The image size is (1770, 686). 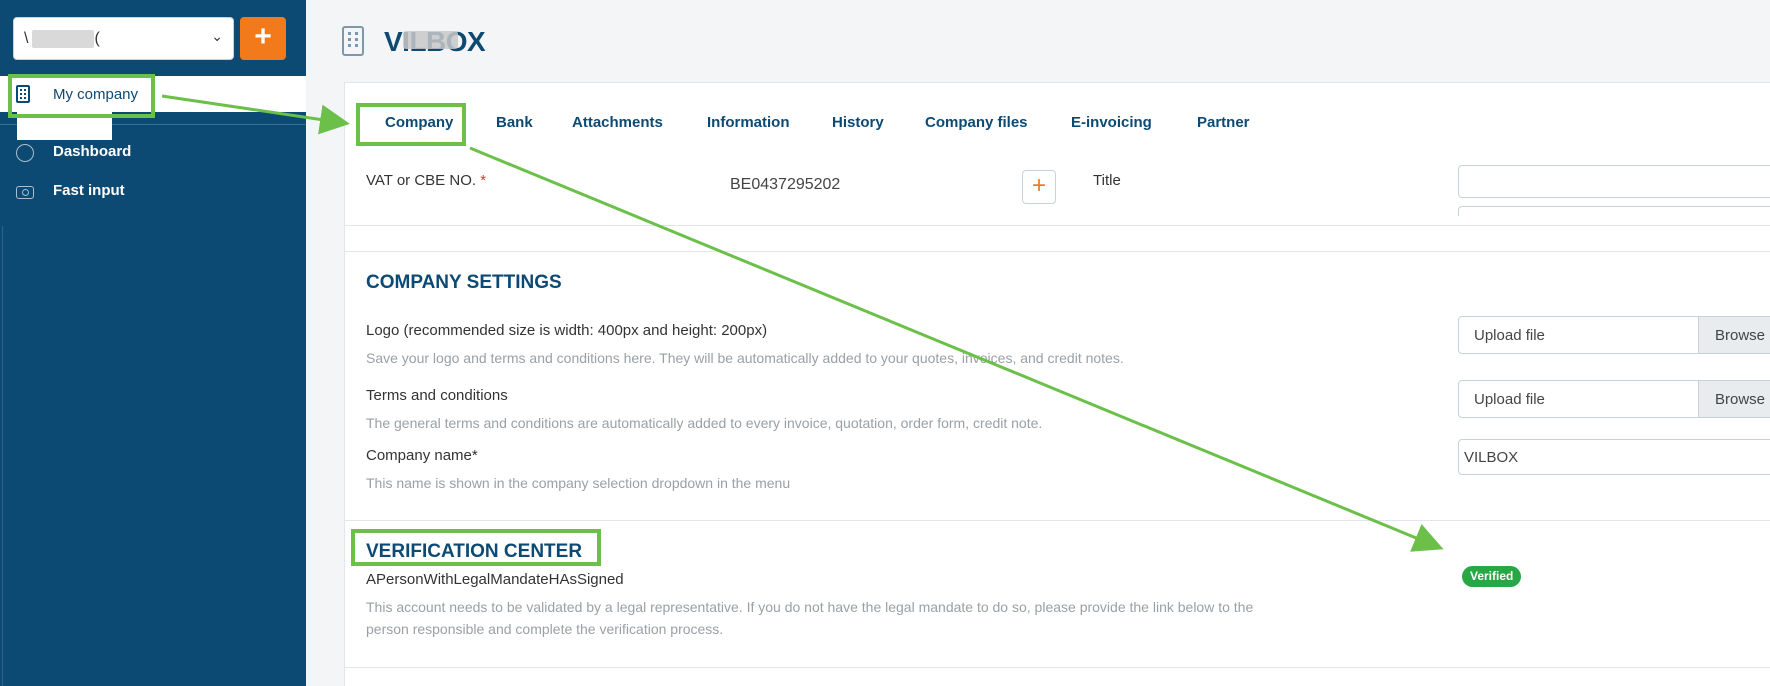 I want to click on gauge-icon, so click(x=25, y=153).